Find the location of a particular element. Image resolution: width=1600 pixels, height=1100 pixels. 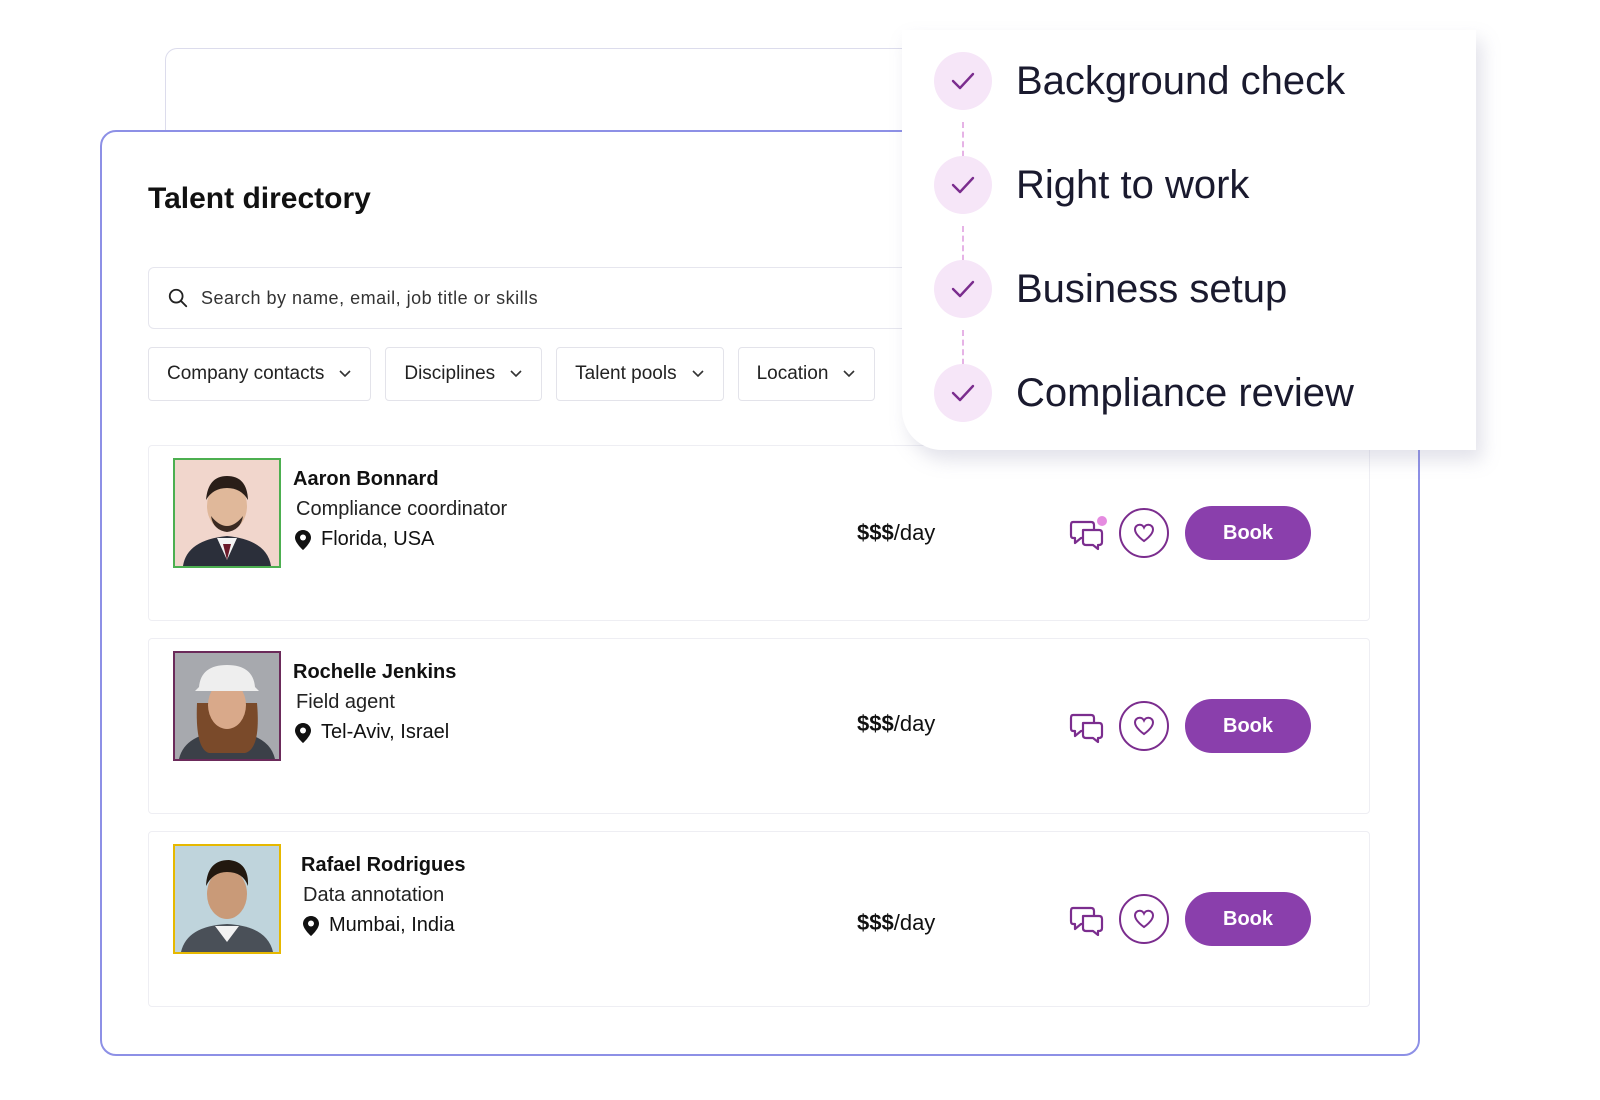

checklist-label: Right to work is located at coordinates (1133, 184).